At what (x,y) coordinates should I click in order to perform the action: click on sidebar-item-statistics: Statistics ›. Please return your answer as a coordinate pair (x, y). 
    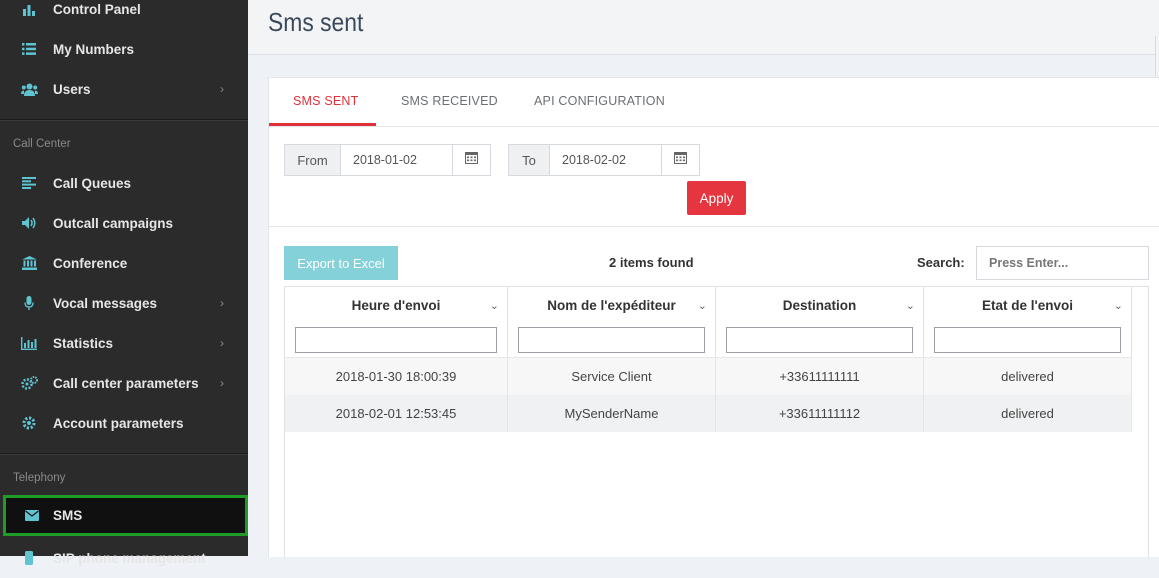
    Looking at the image, I should click on (124, 343).